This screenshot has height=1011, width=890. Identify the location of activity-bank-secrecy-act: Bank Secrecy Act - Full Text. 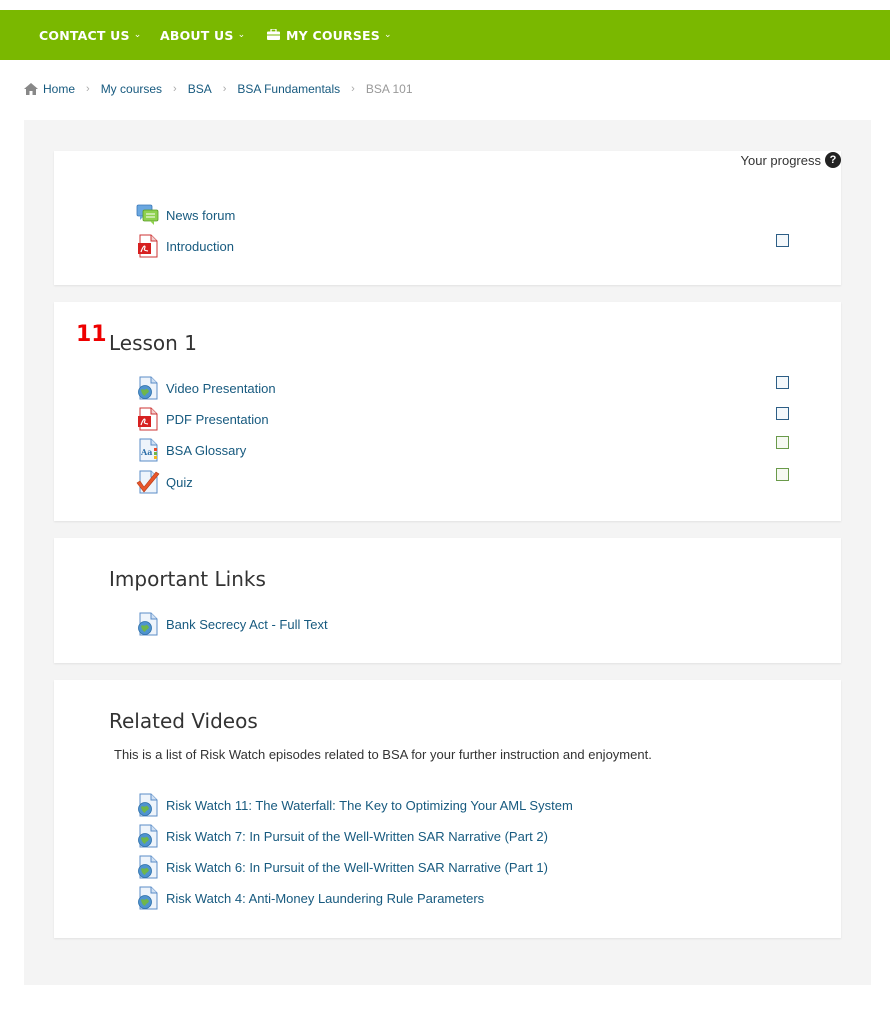
(232, 624).